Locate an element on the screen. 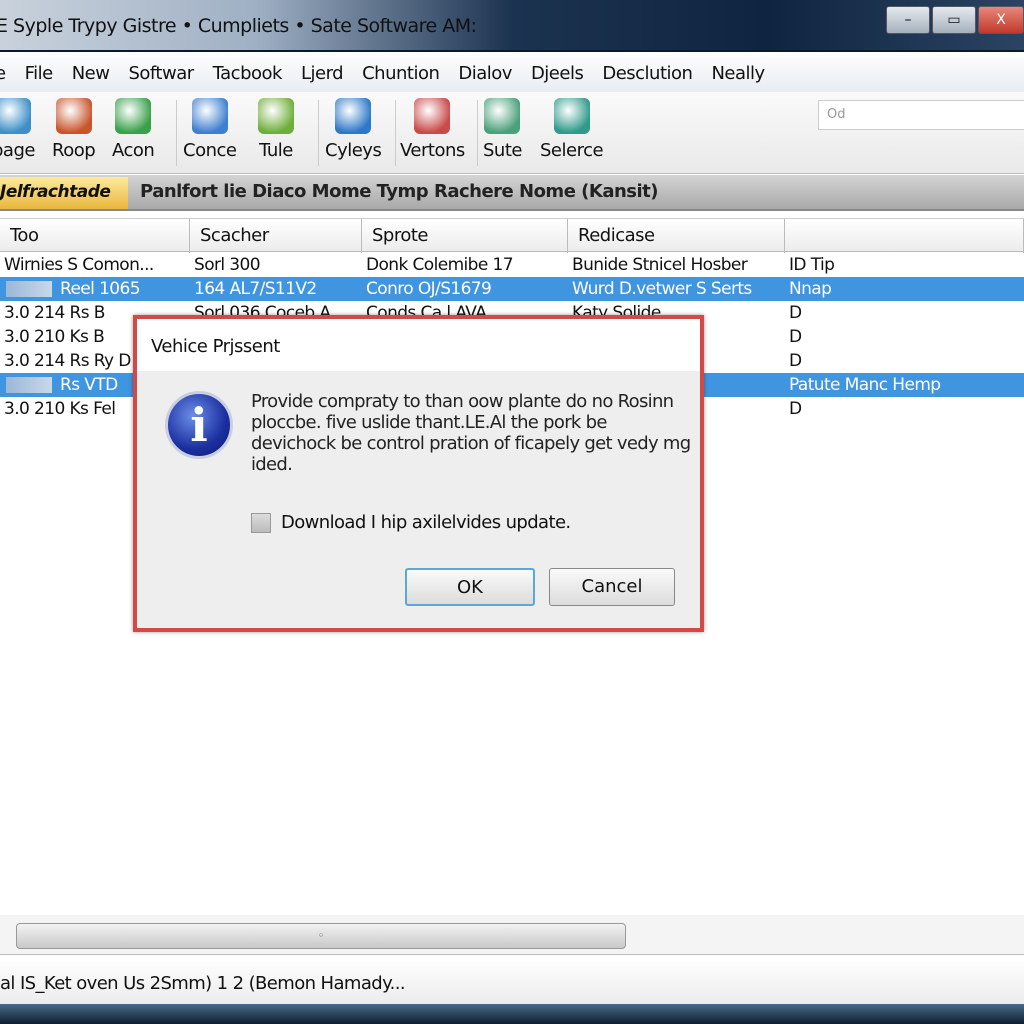 This screenshot has width=1024, height=1024. menu-item: Neally is located at coordinates (738, 73).